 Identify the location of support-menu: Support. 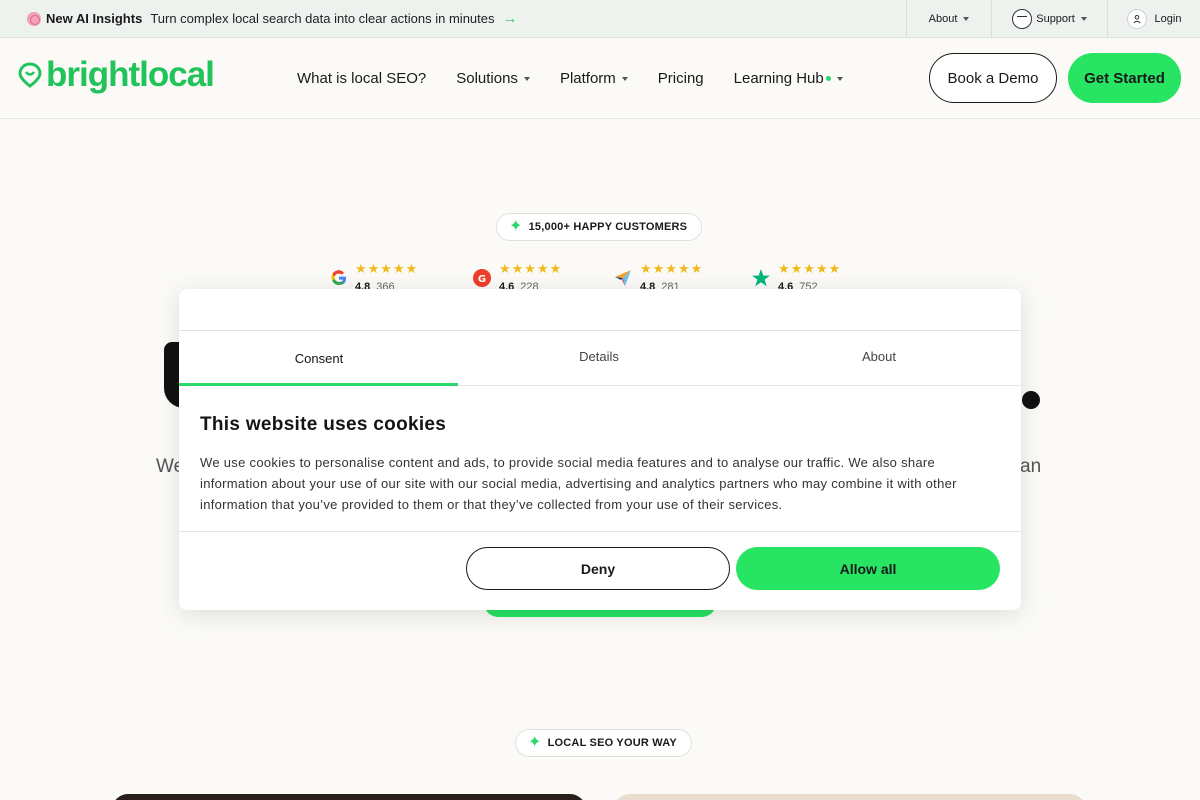
(1049, 19).